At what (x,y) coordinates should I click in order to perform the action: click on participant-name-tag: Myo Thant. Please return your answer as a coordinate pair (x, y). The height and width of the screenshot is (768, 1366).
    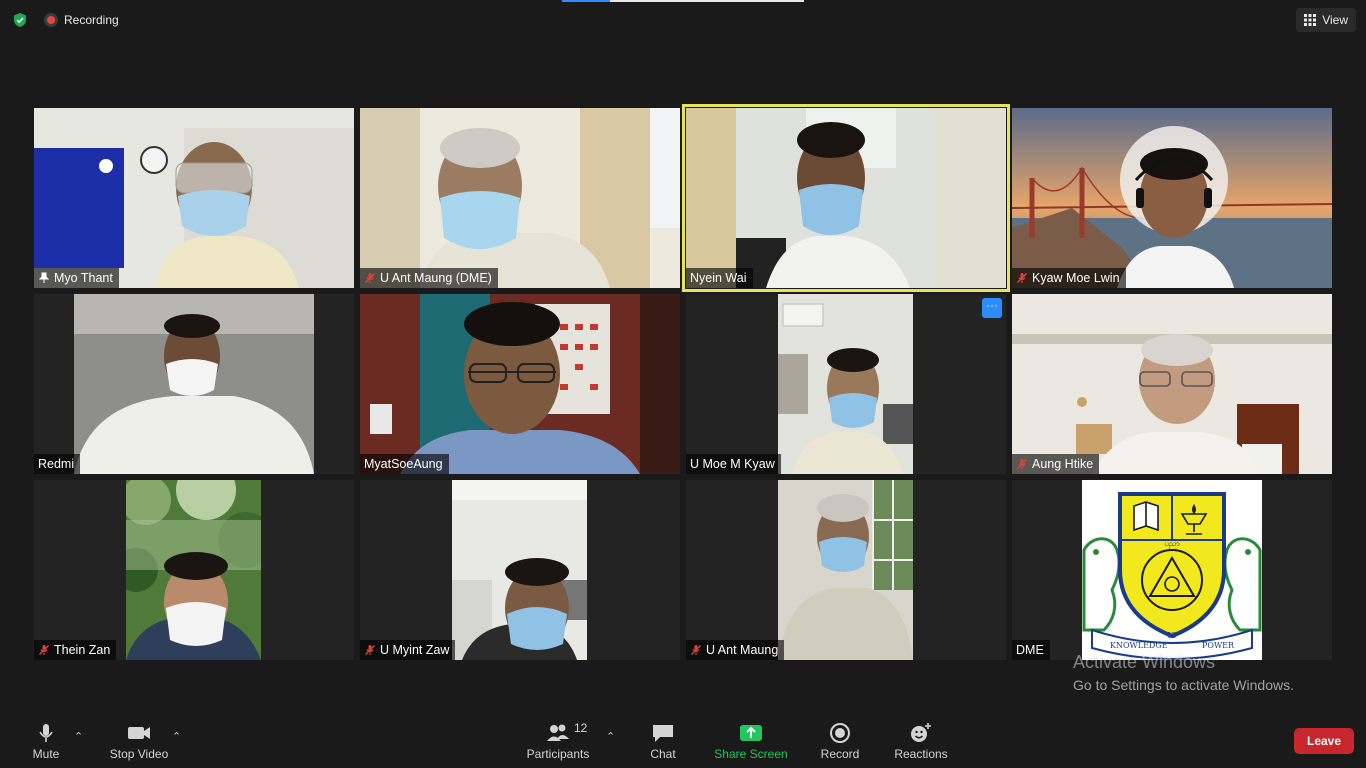
    Looking at the image, I should click on (76, 278).